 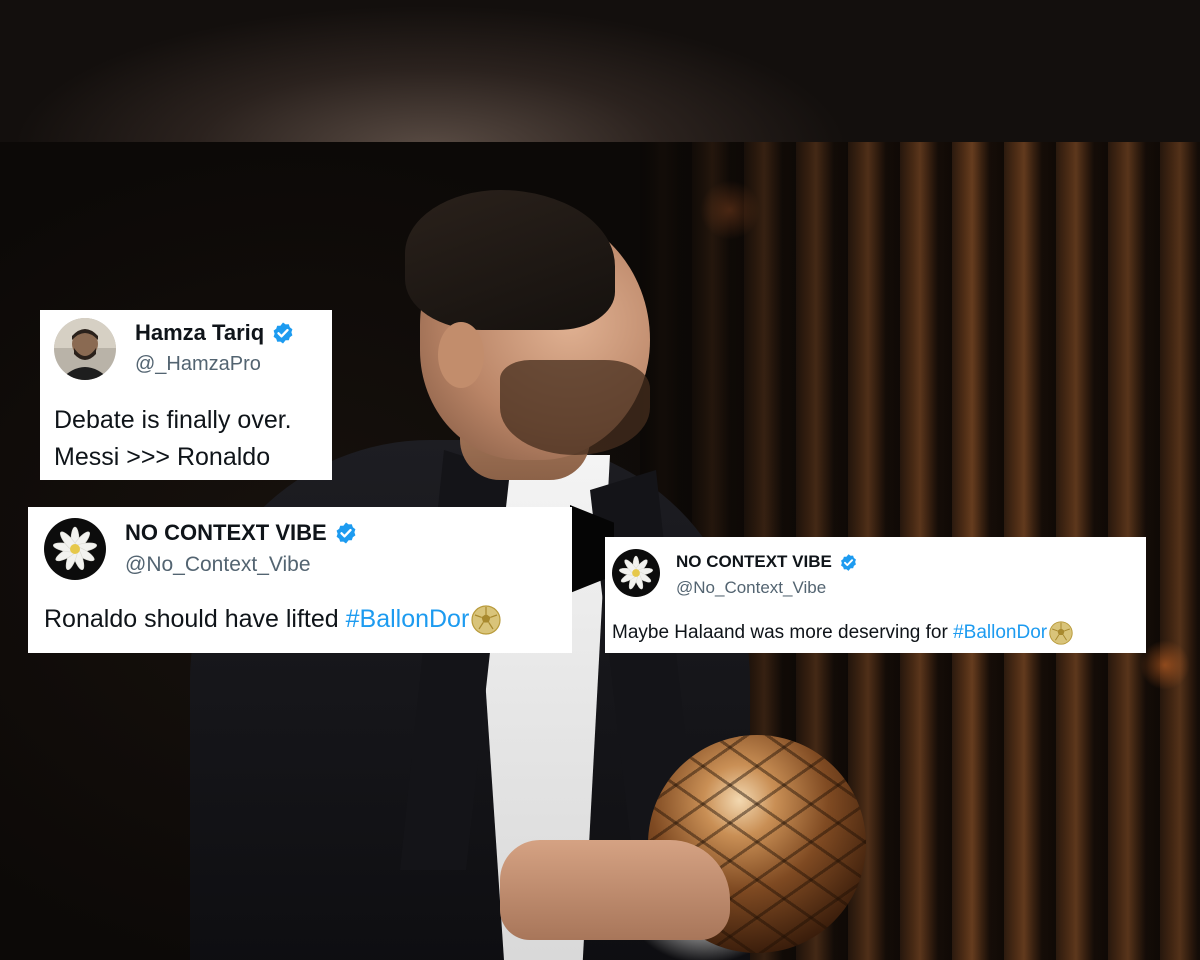 What do you see at coordinates (600, 71) in the screenshot?
I see `top-blurred-band` at bounding box center [600, 71].